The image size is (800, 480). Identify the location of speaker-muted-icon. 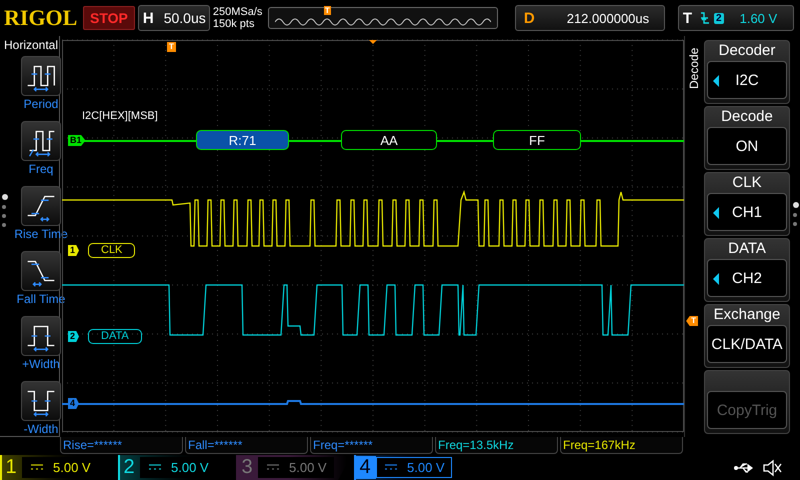
(772, 467).